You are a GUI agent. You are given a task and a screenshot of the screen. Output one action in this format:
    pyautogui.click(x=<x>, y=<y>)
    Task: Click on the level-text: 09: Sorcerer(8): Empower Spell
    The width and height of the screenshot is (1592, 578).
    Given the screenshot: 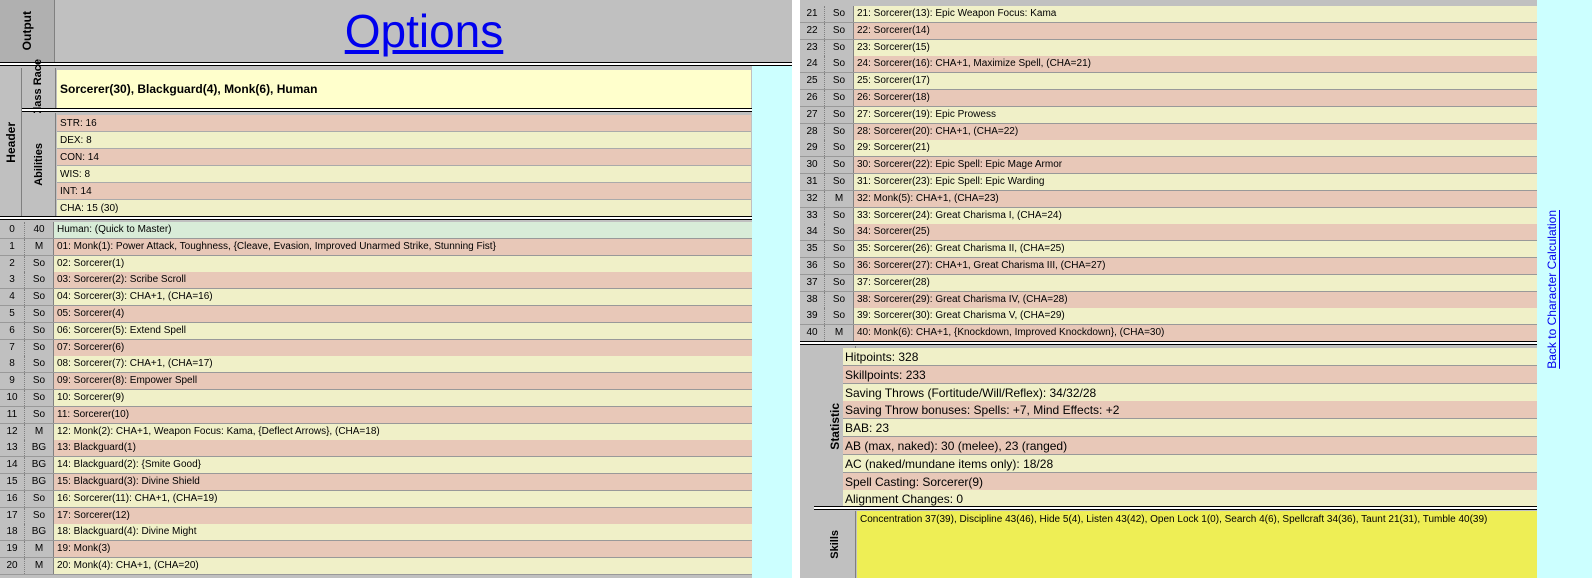 What is the action you would take?
    pyautogui.click(x=403, y=381)
    